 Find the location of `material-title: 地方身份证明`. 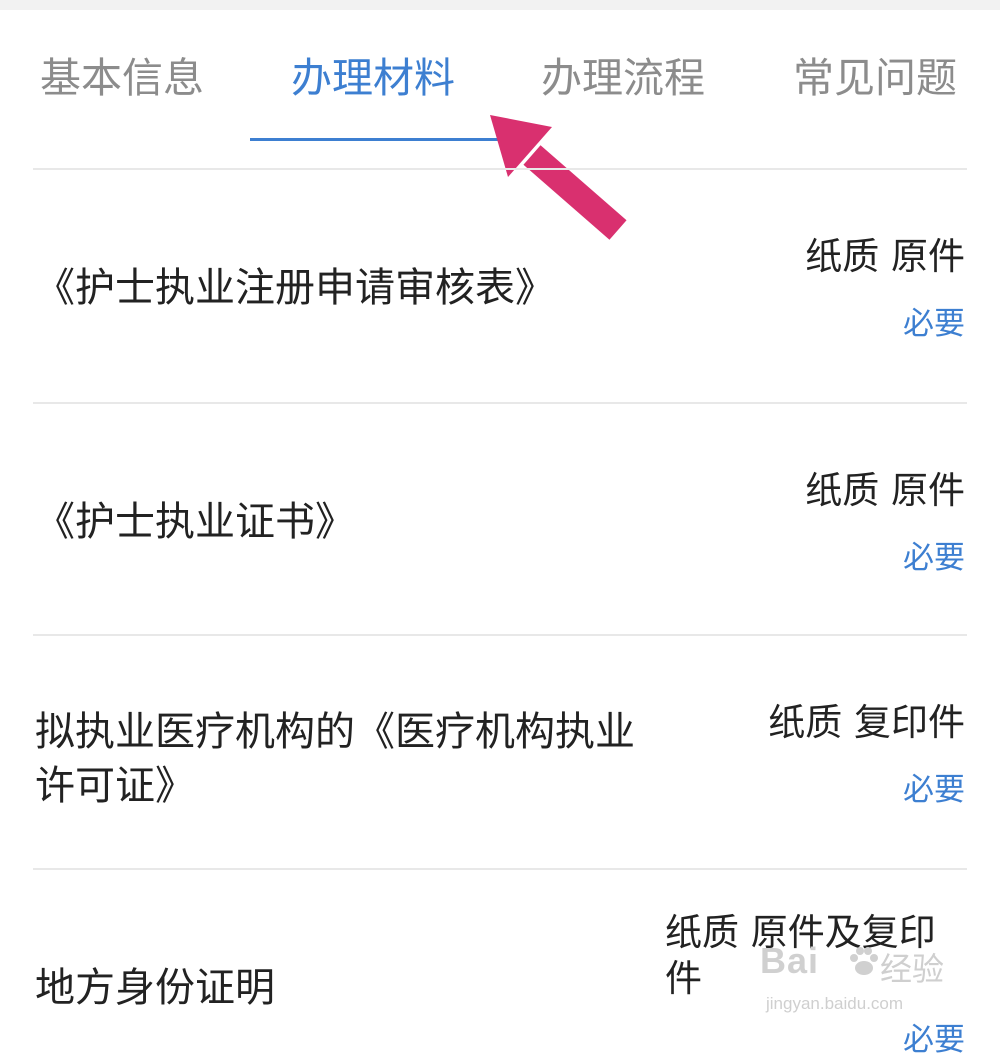

material-title: 地方身份证明 is located at coordinates (155, 988).